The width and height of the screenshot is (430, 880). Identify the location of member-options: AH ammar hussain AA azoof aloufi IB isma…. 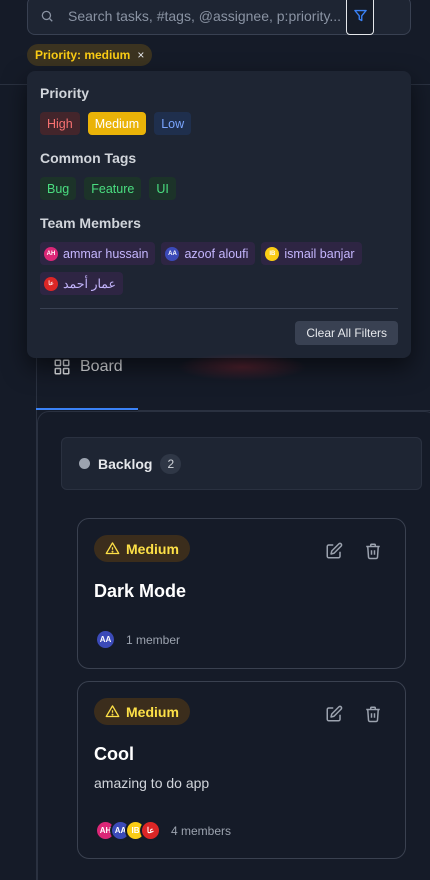
(212, 268).